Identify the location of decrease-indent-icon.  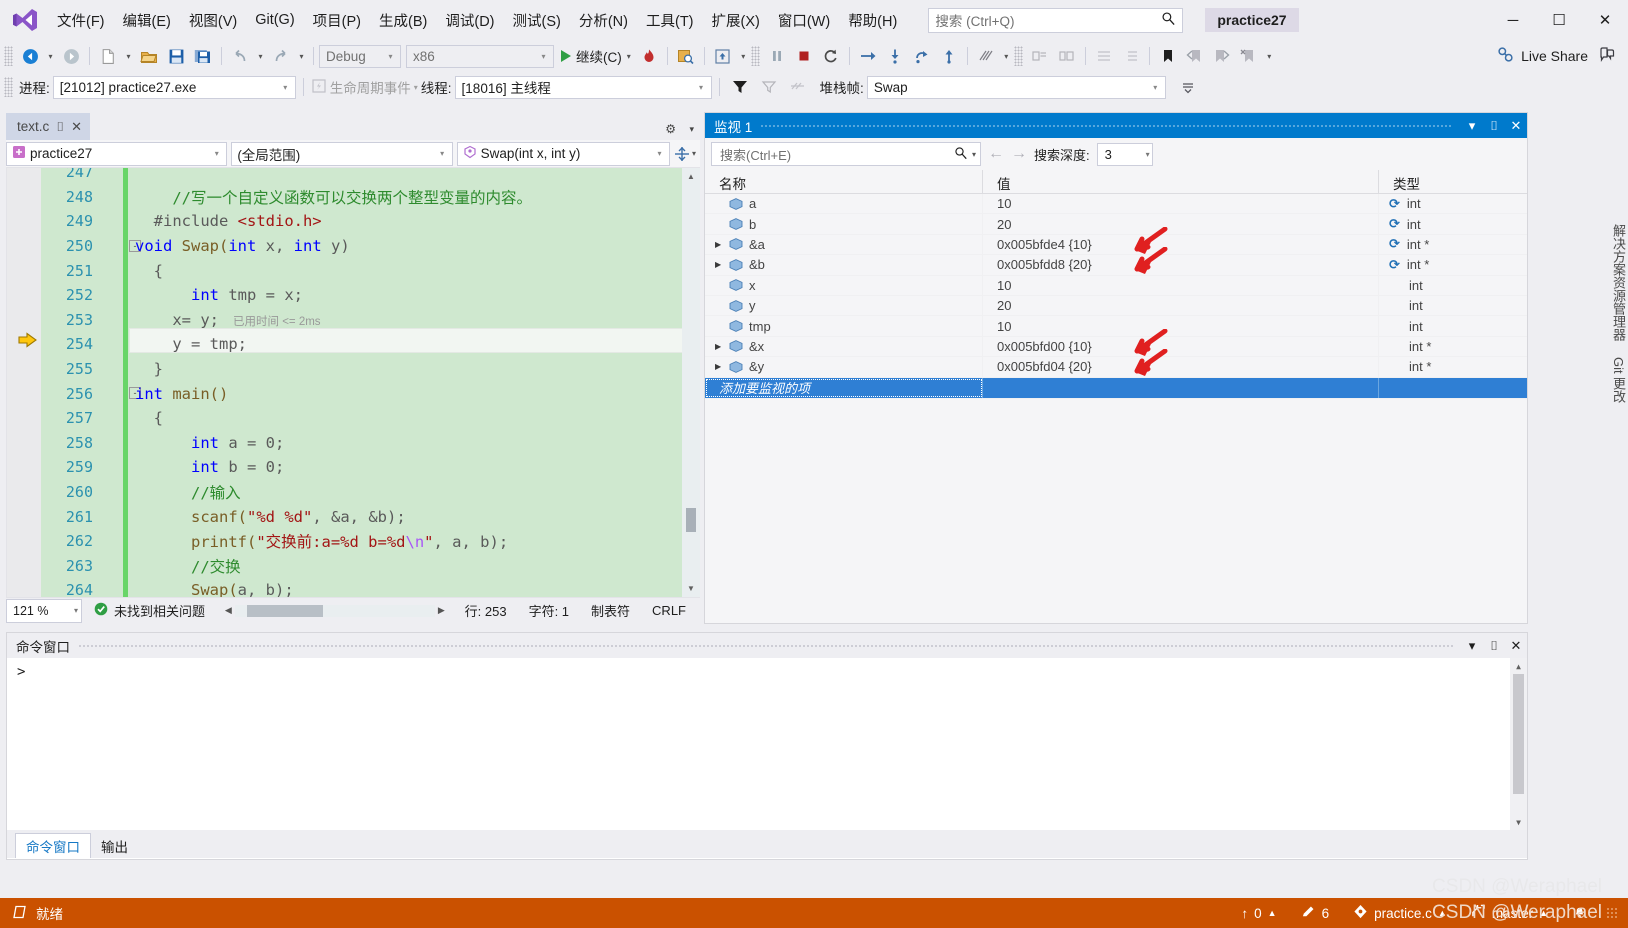
(1104, 56).